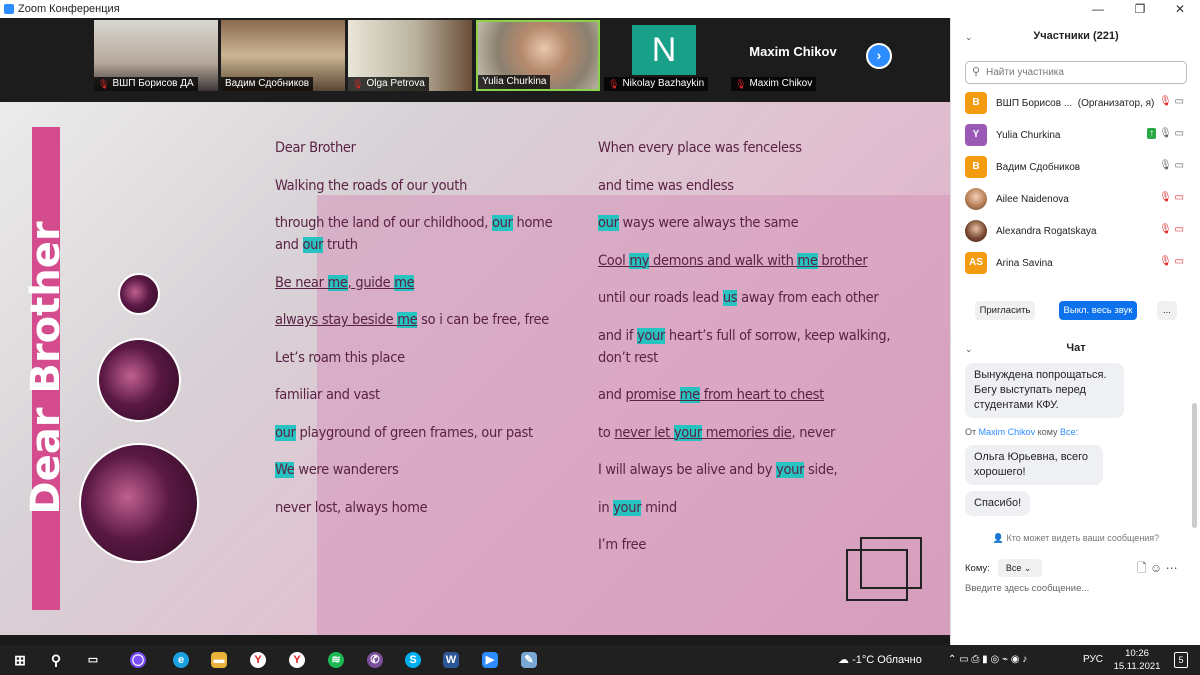 This screenshot has width=1200, height=675. Describe the element at coordinates (1019, 568) in the screenshot. I see `recipient-select: Все ⌄` at that location.